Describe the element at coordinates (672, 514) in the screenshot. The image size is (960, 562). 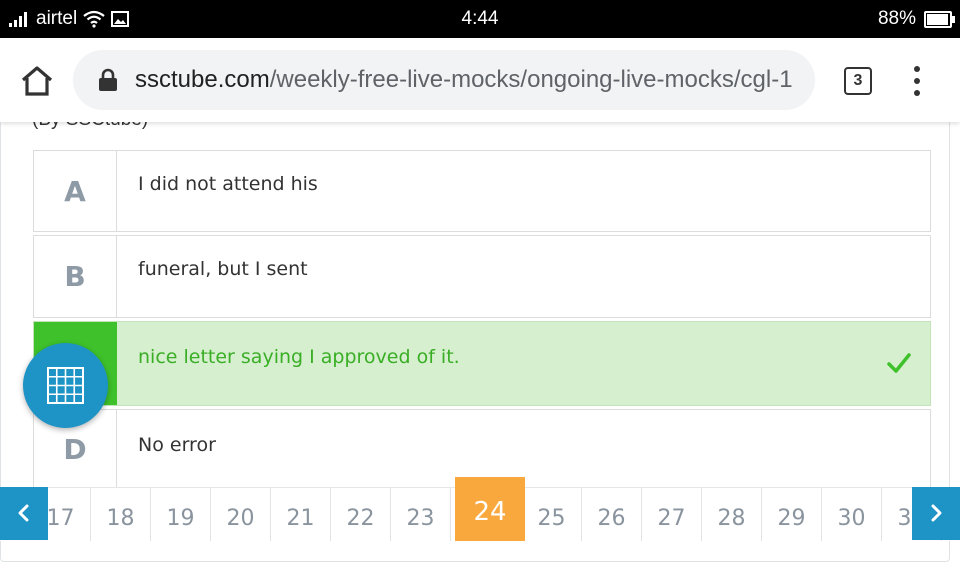
I see `page-number-27: 27` at that location.